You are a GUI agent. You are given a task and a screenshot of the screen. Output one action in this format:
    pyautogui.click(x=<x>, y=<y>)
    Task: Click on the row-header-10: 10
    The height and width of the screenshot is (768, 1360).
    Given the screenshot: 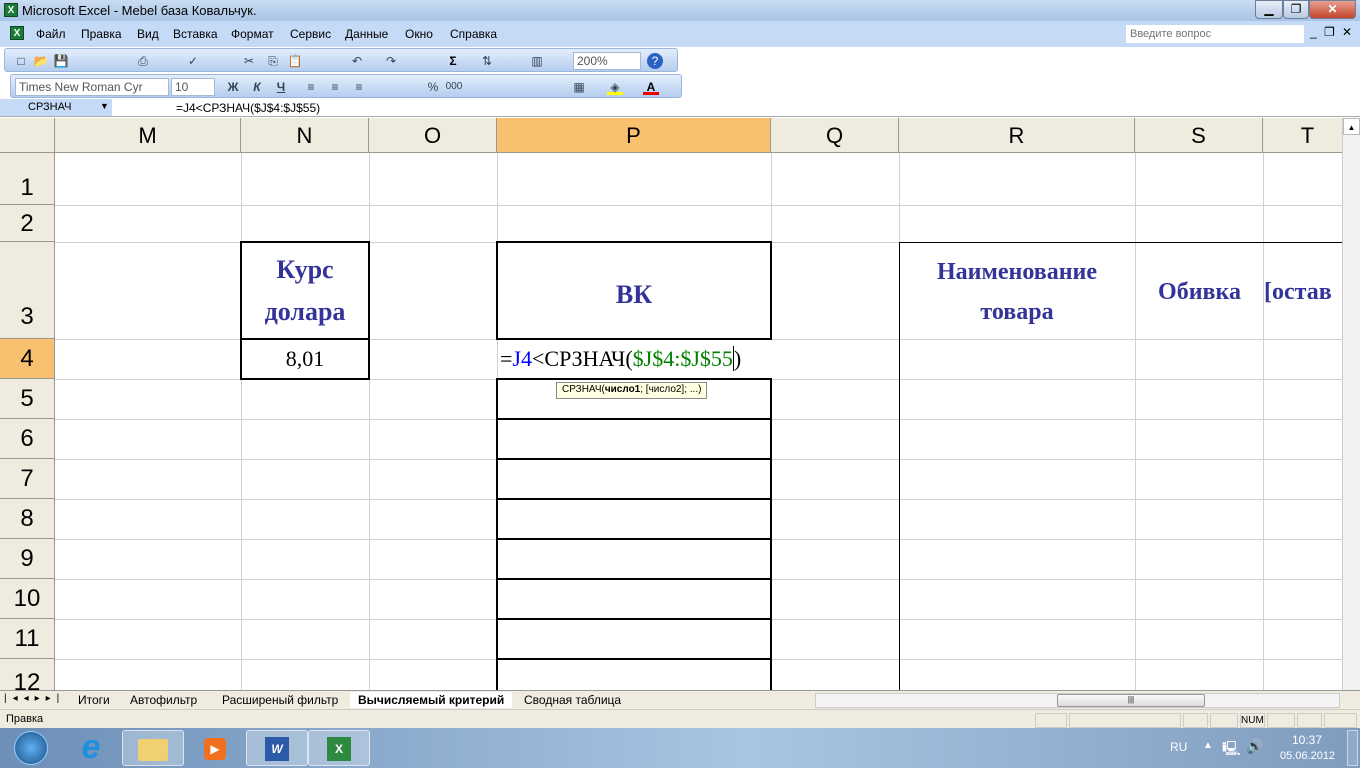 What is the action you would take?
    pyautogui.click(x=27, y=599)
    